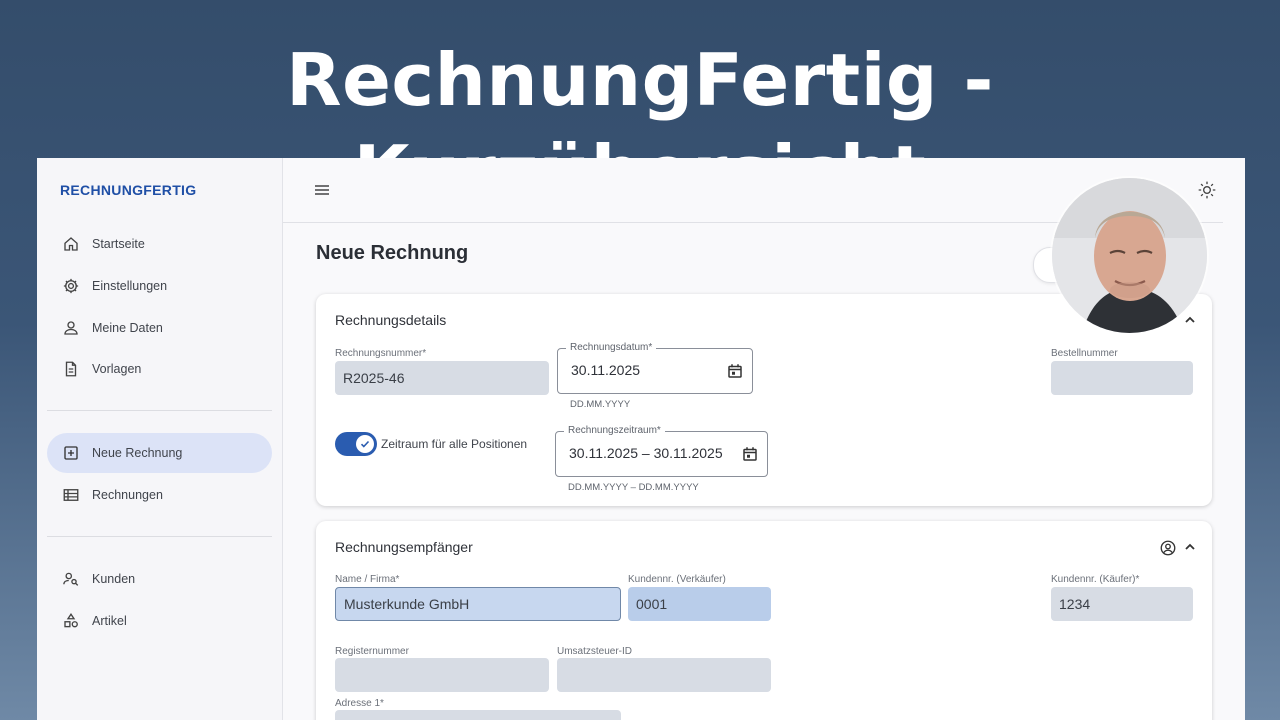 The height and width of the screenshot is (720, 1280). What do you see at coordinates (677, 579) in the screenshot?
I see `field-label: Kundennr. (Verkäufer)` at bounding box center [677, 579].